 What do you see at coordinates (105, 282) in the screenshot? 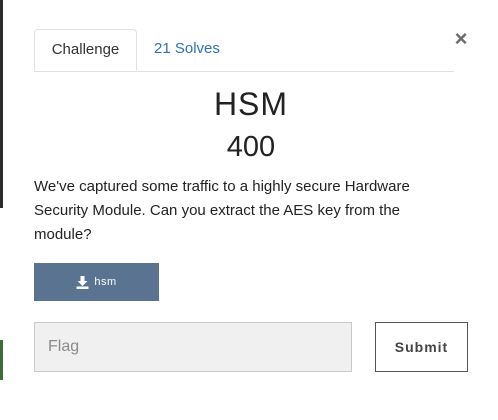
I see `download-file-label: hsm` at bounding box center [105, 282].